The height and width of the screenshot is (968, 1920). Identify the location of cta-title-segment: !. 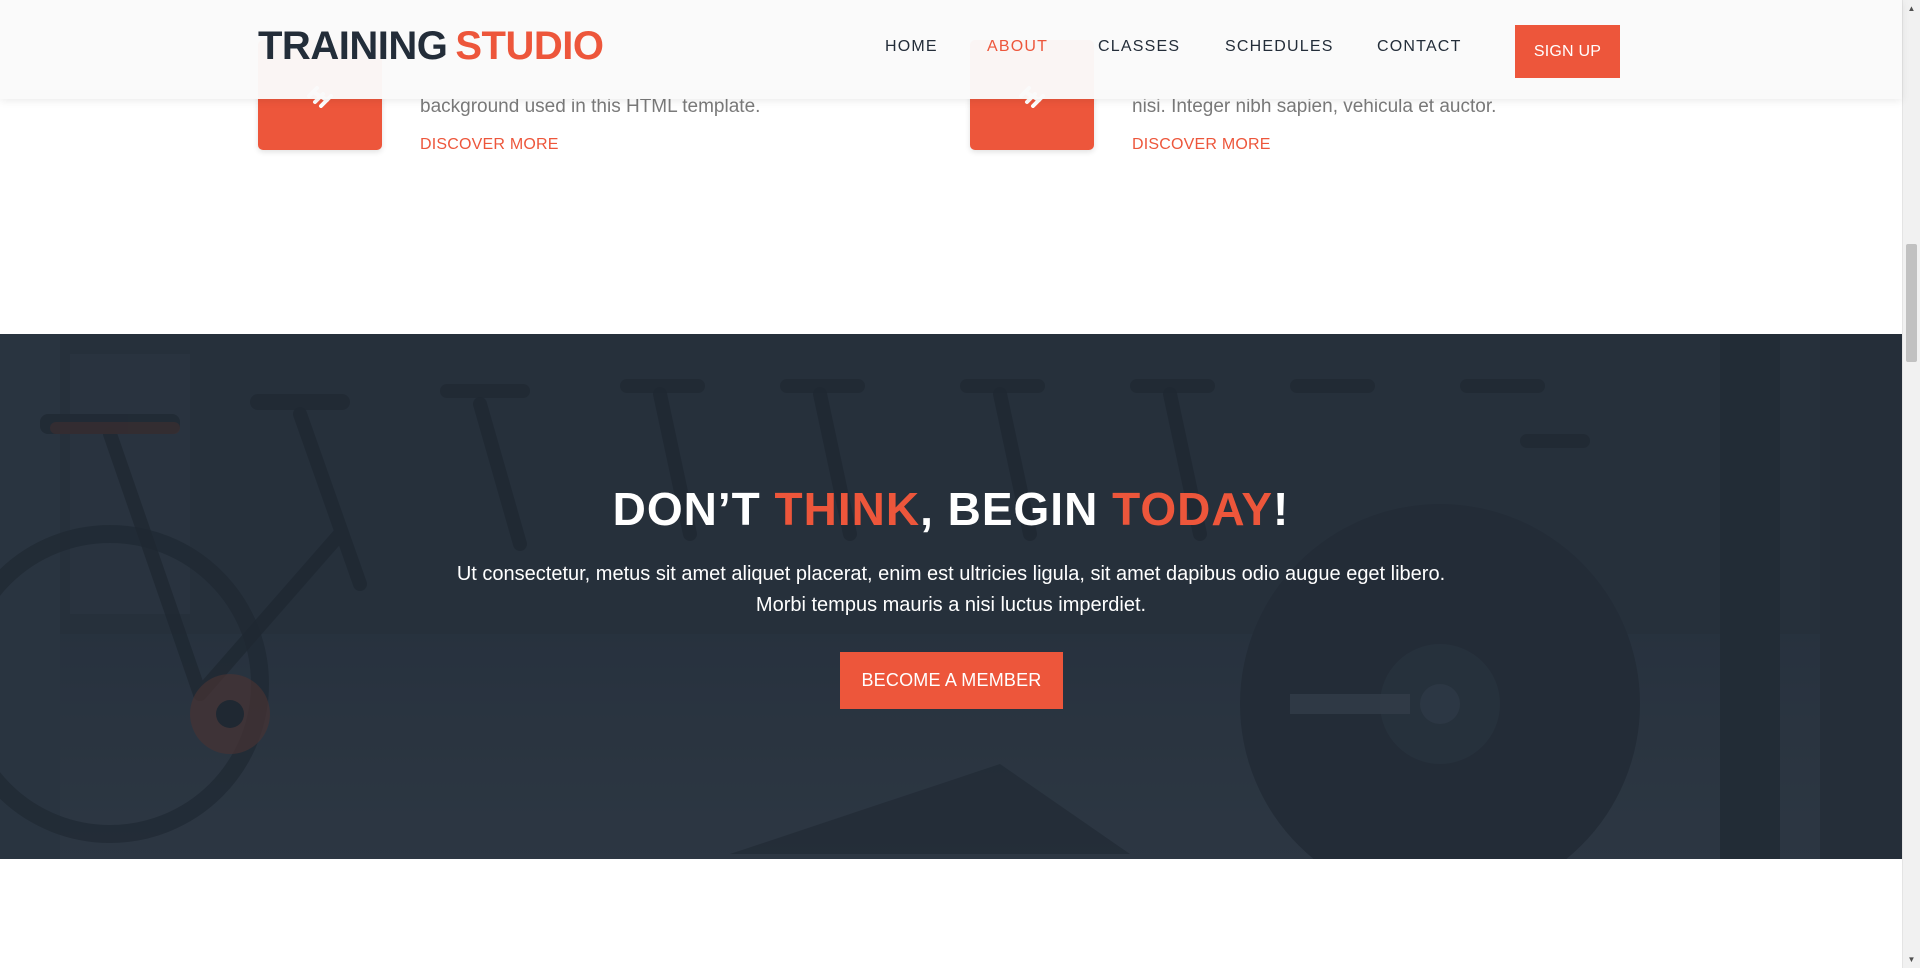
(1281, 509).